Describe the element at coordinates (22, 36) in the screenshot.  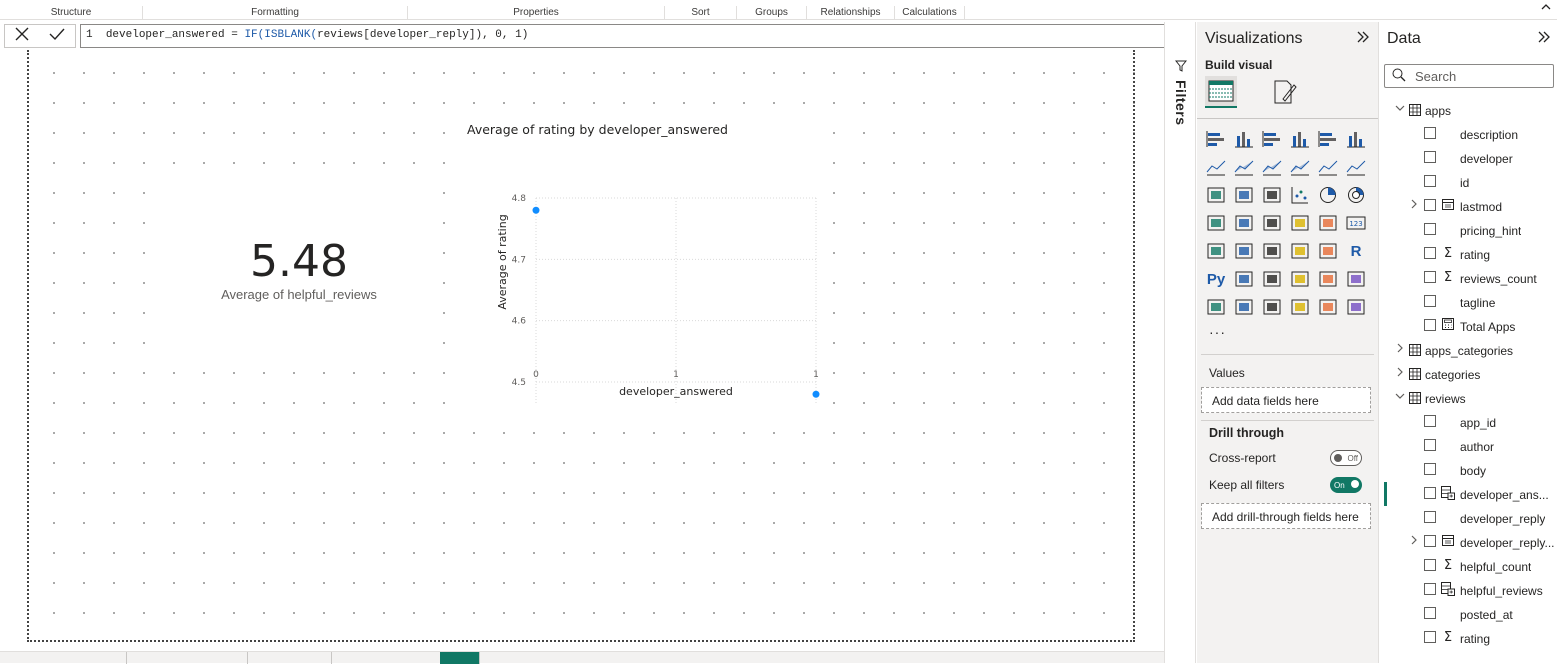
I see `cancel-formula-icon` at that location.